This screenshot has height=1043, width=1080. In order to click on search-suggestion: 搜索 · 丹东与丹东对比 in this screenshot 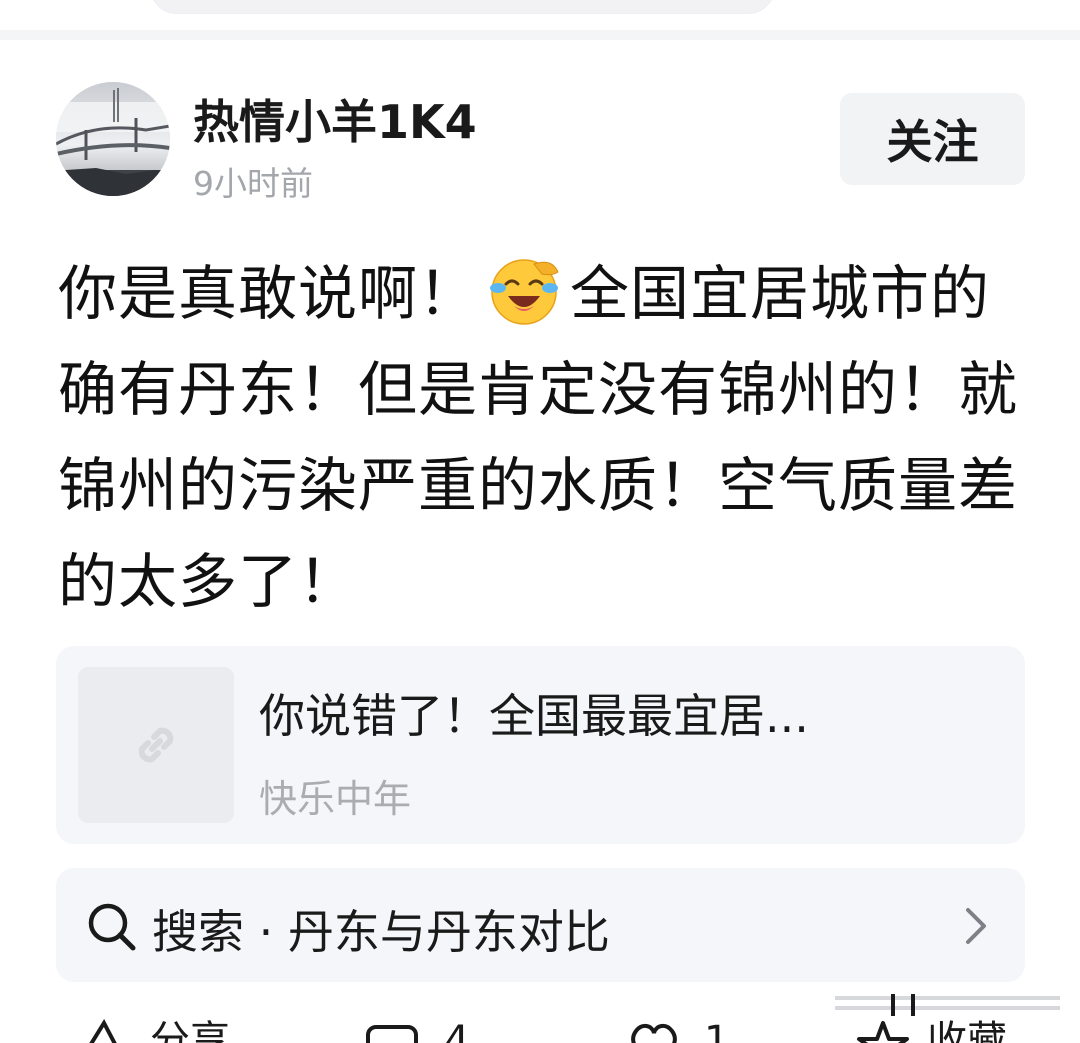, I will do `click(540, 925)`.